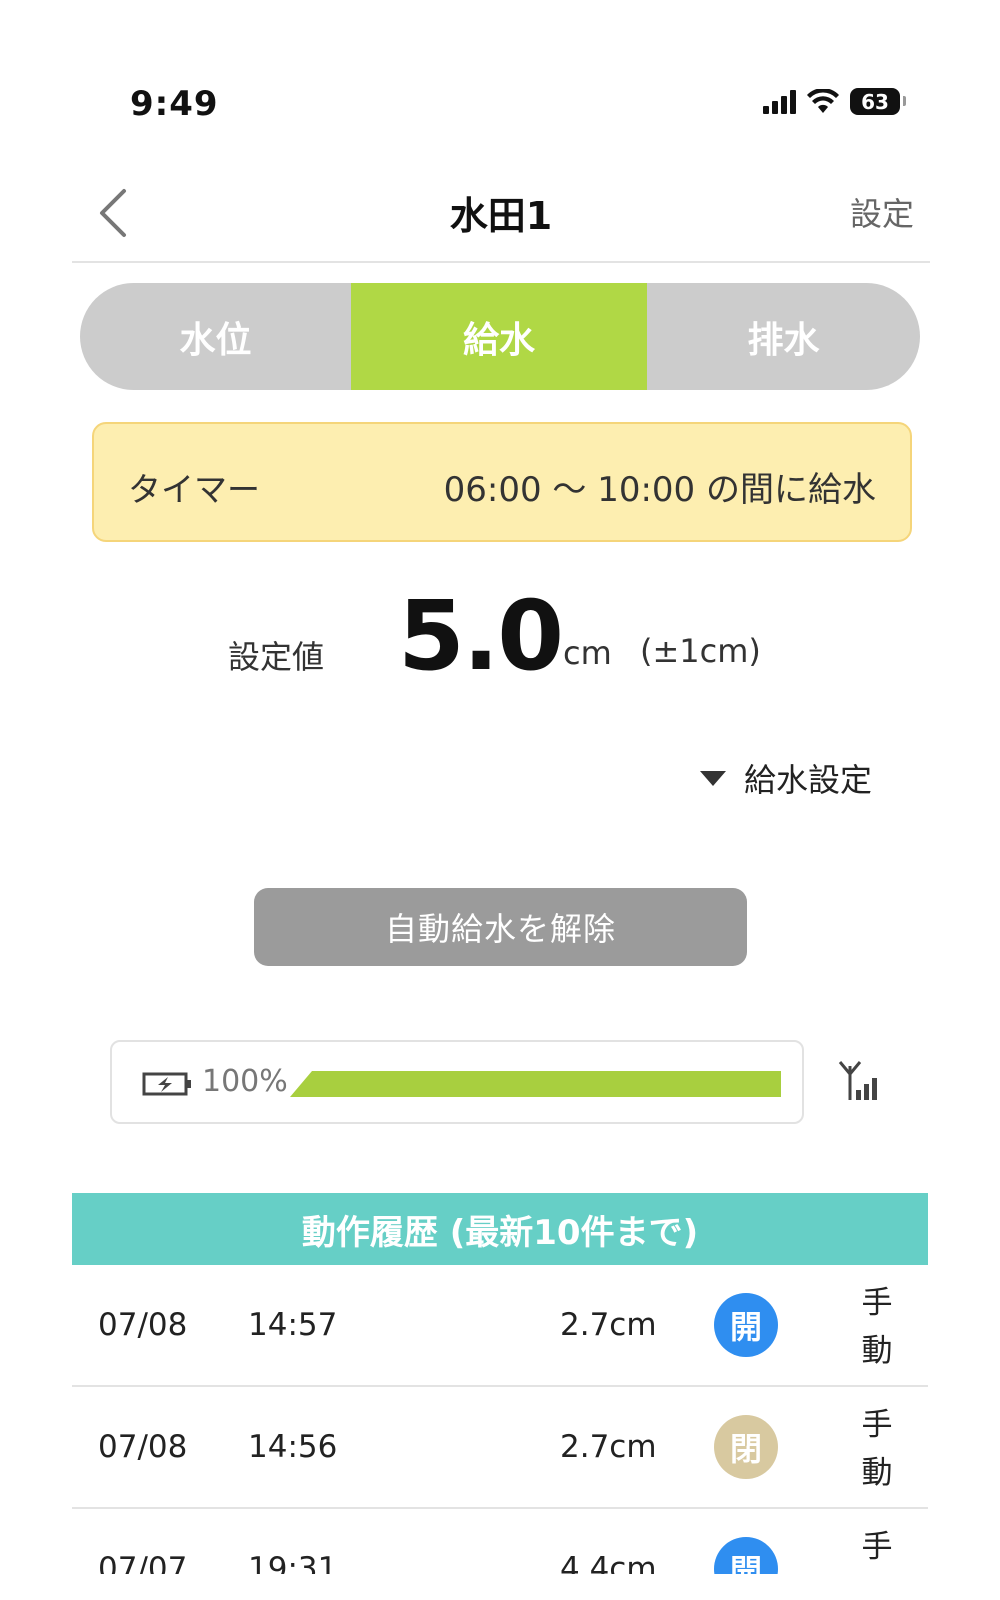 The image size is (1000, 1600). Describe the element at coordinates (276, 657) in the screenshot. I see `setpoint-label: 設定値` at that location.